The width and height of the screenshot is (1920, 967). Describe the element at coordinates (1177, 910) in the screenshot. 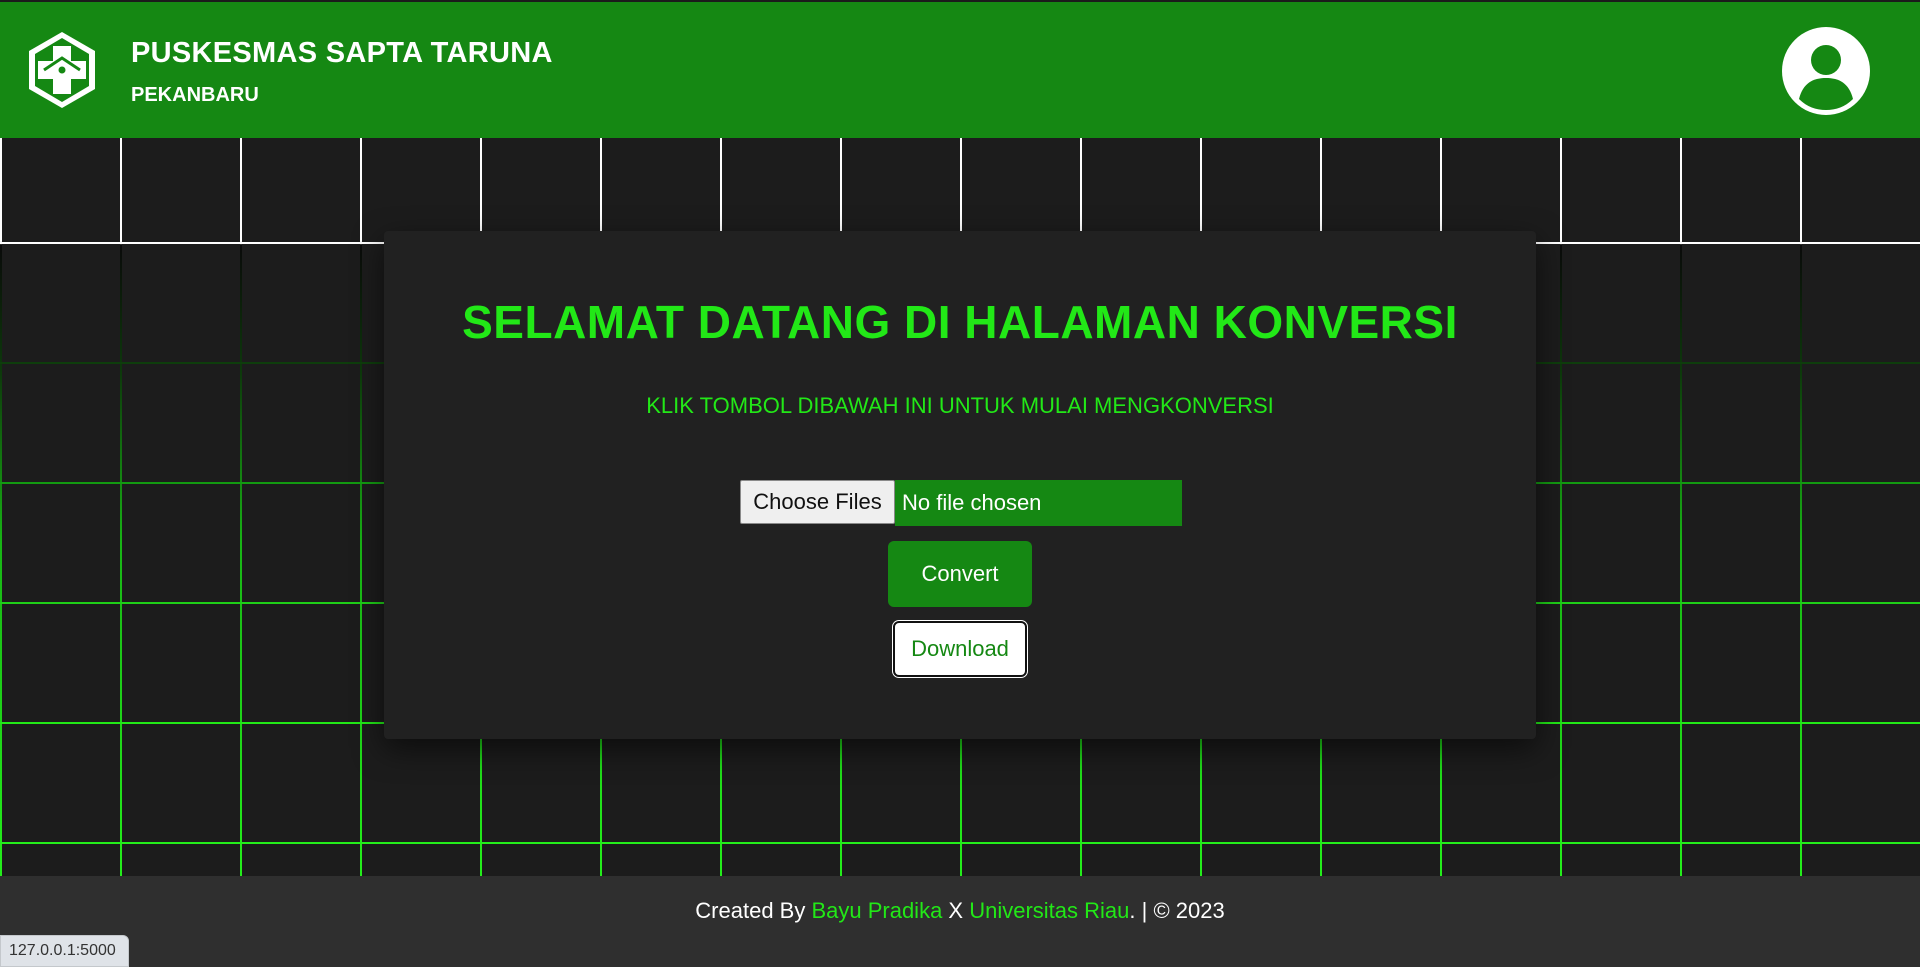

I see `footer-copyright: . | © 2023` at that location.